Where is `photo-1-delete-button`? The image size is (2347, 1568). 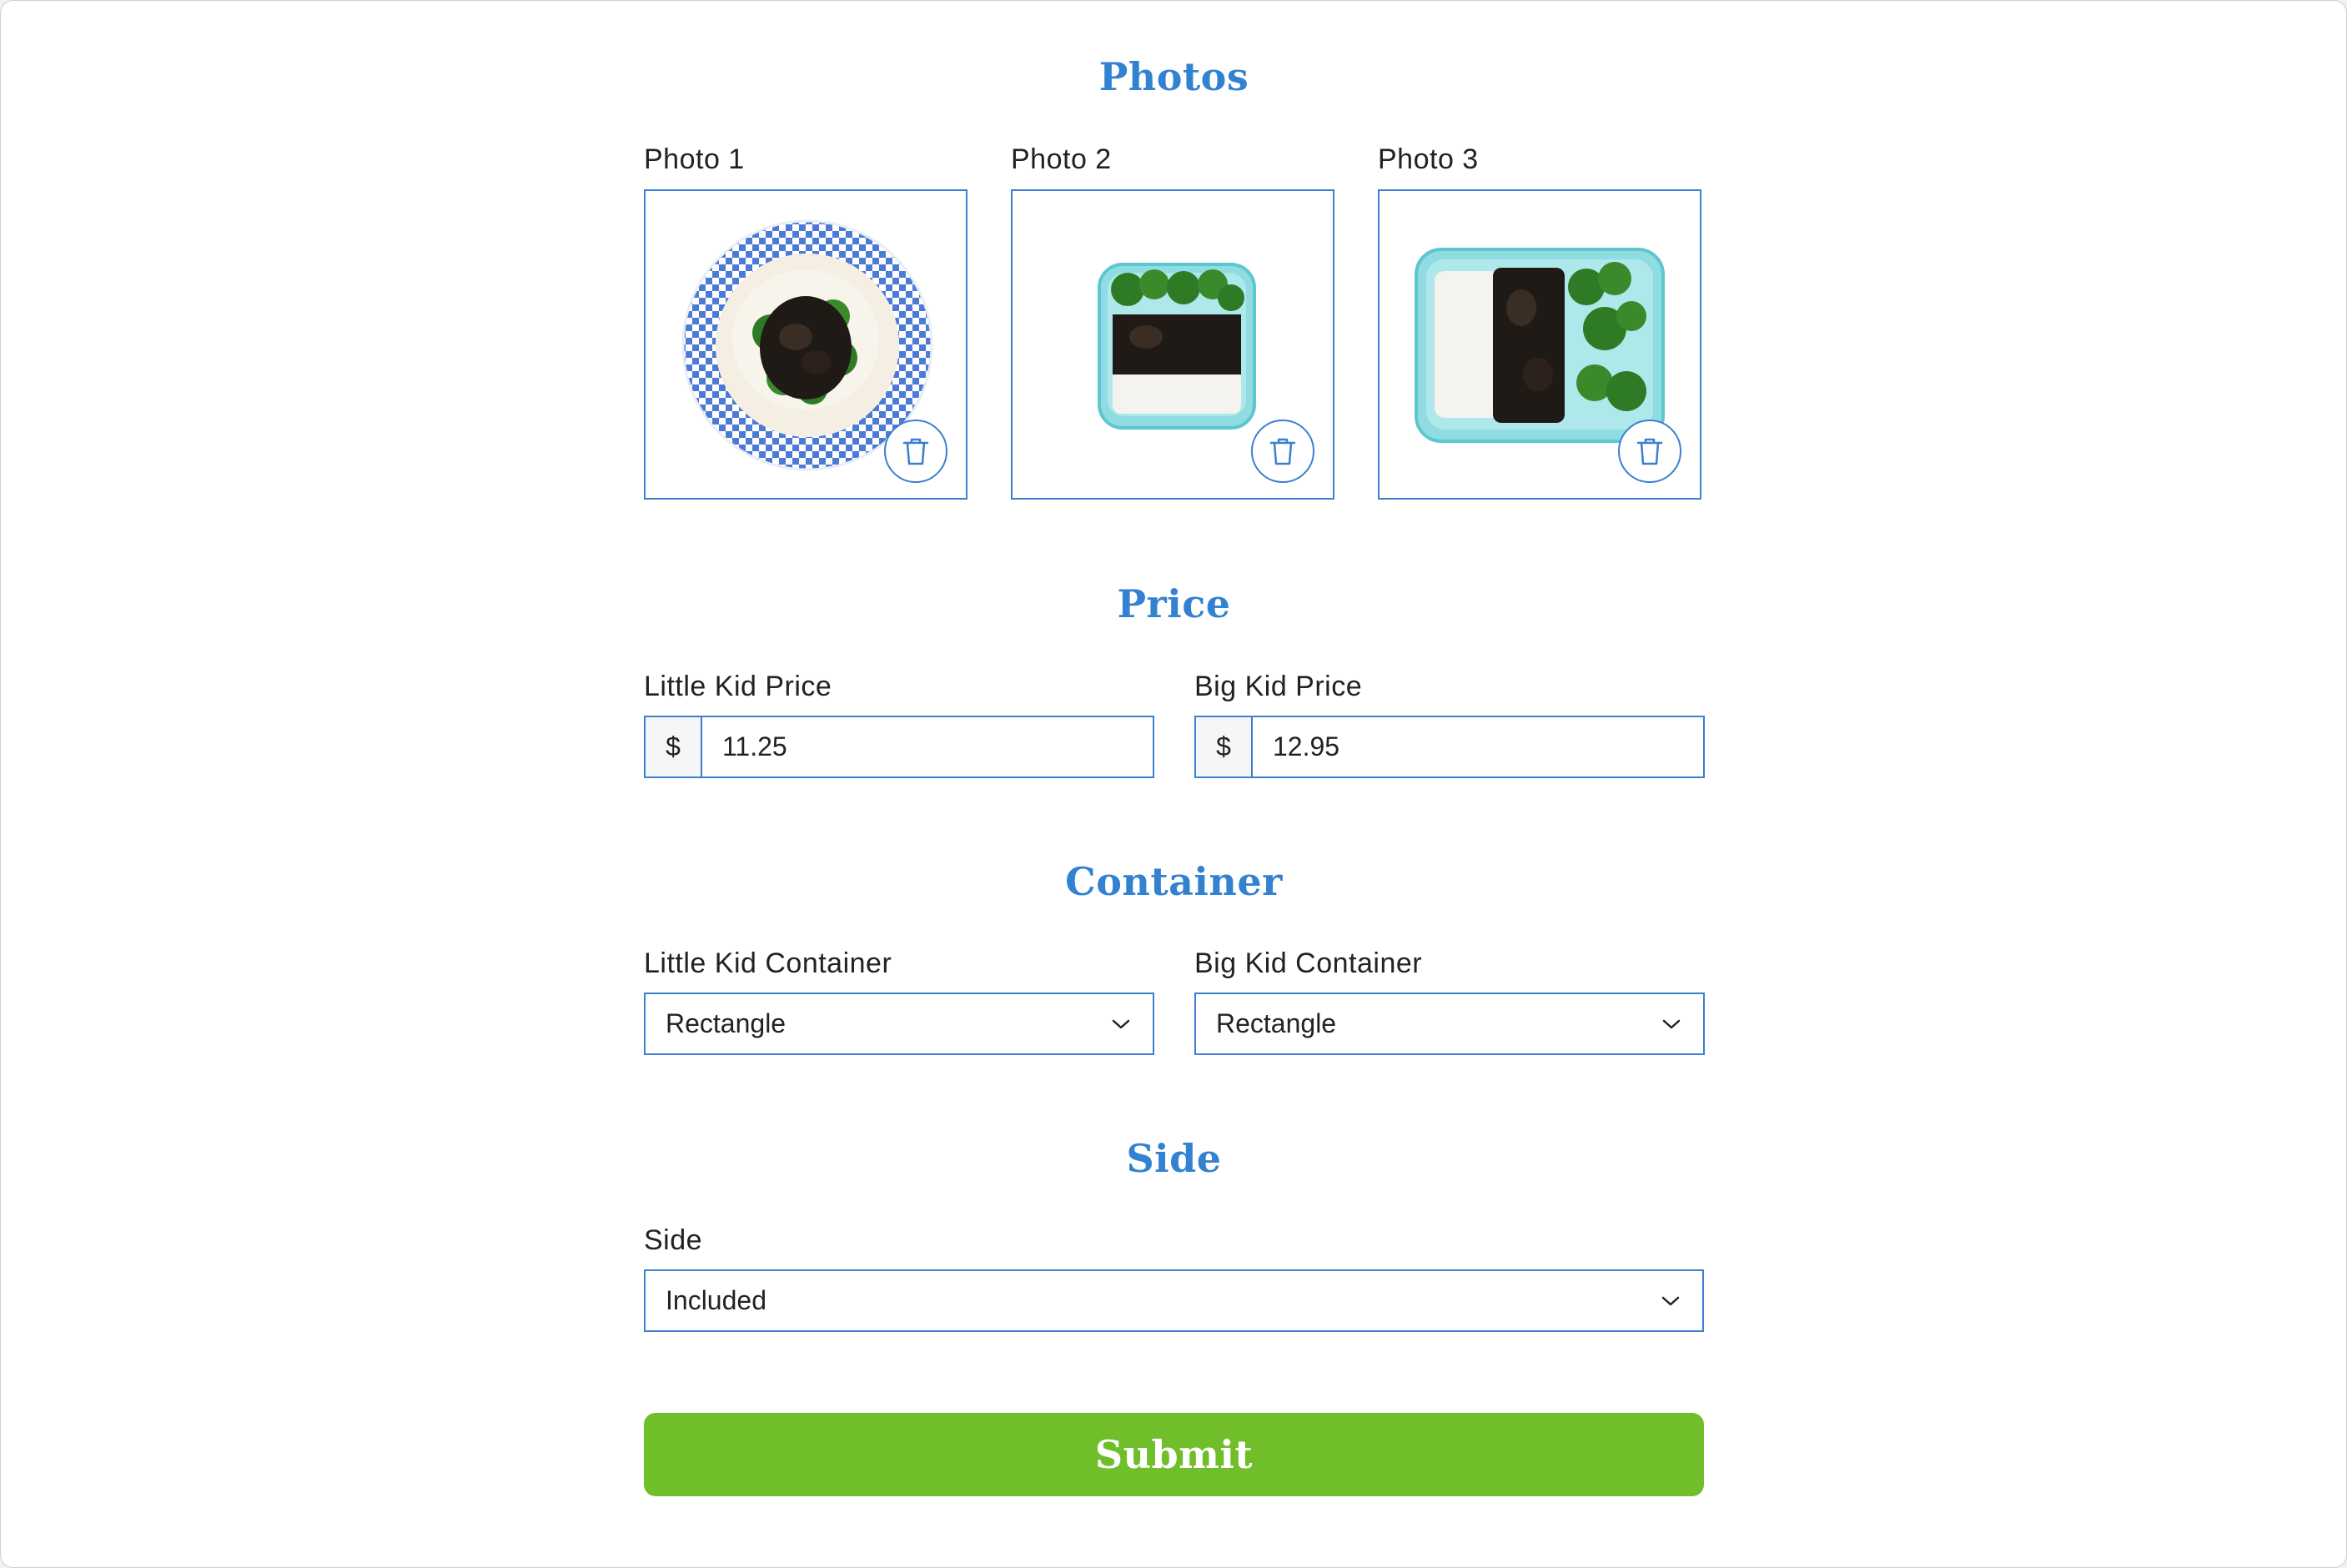
photo-1-delete-button is located at coordinates (915, 452).